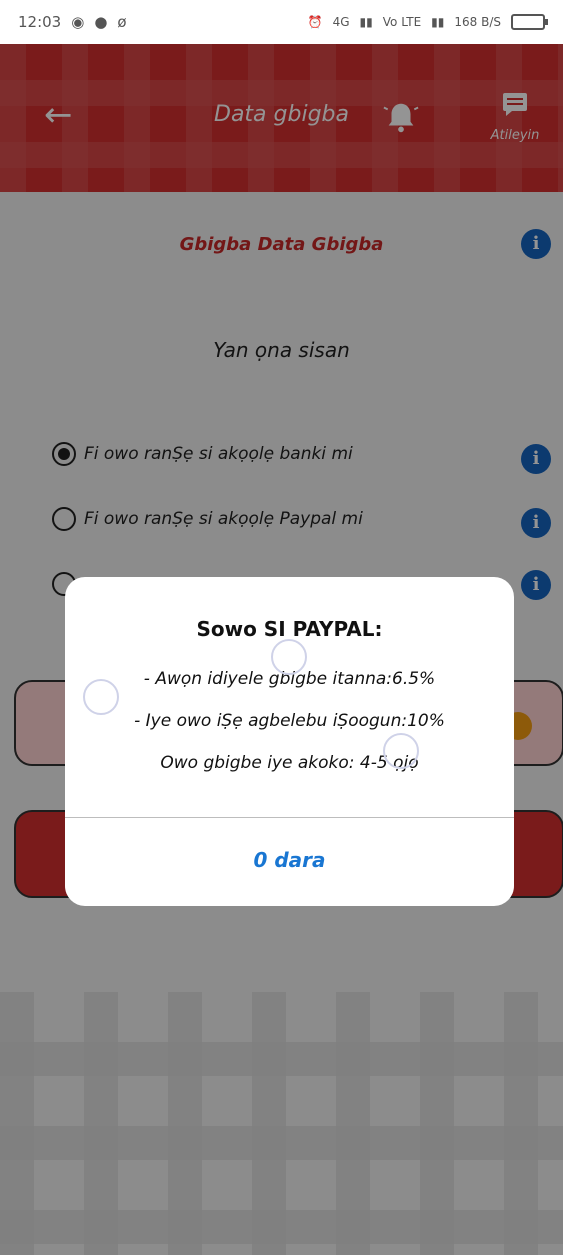  I want to click on dialog-title: Sowo SI PAYPAL:, so click(289, 629).